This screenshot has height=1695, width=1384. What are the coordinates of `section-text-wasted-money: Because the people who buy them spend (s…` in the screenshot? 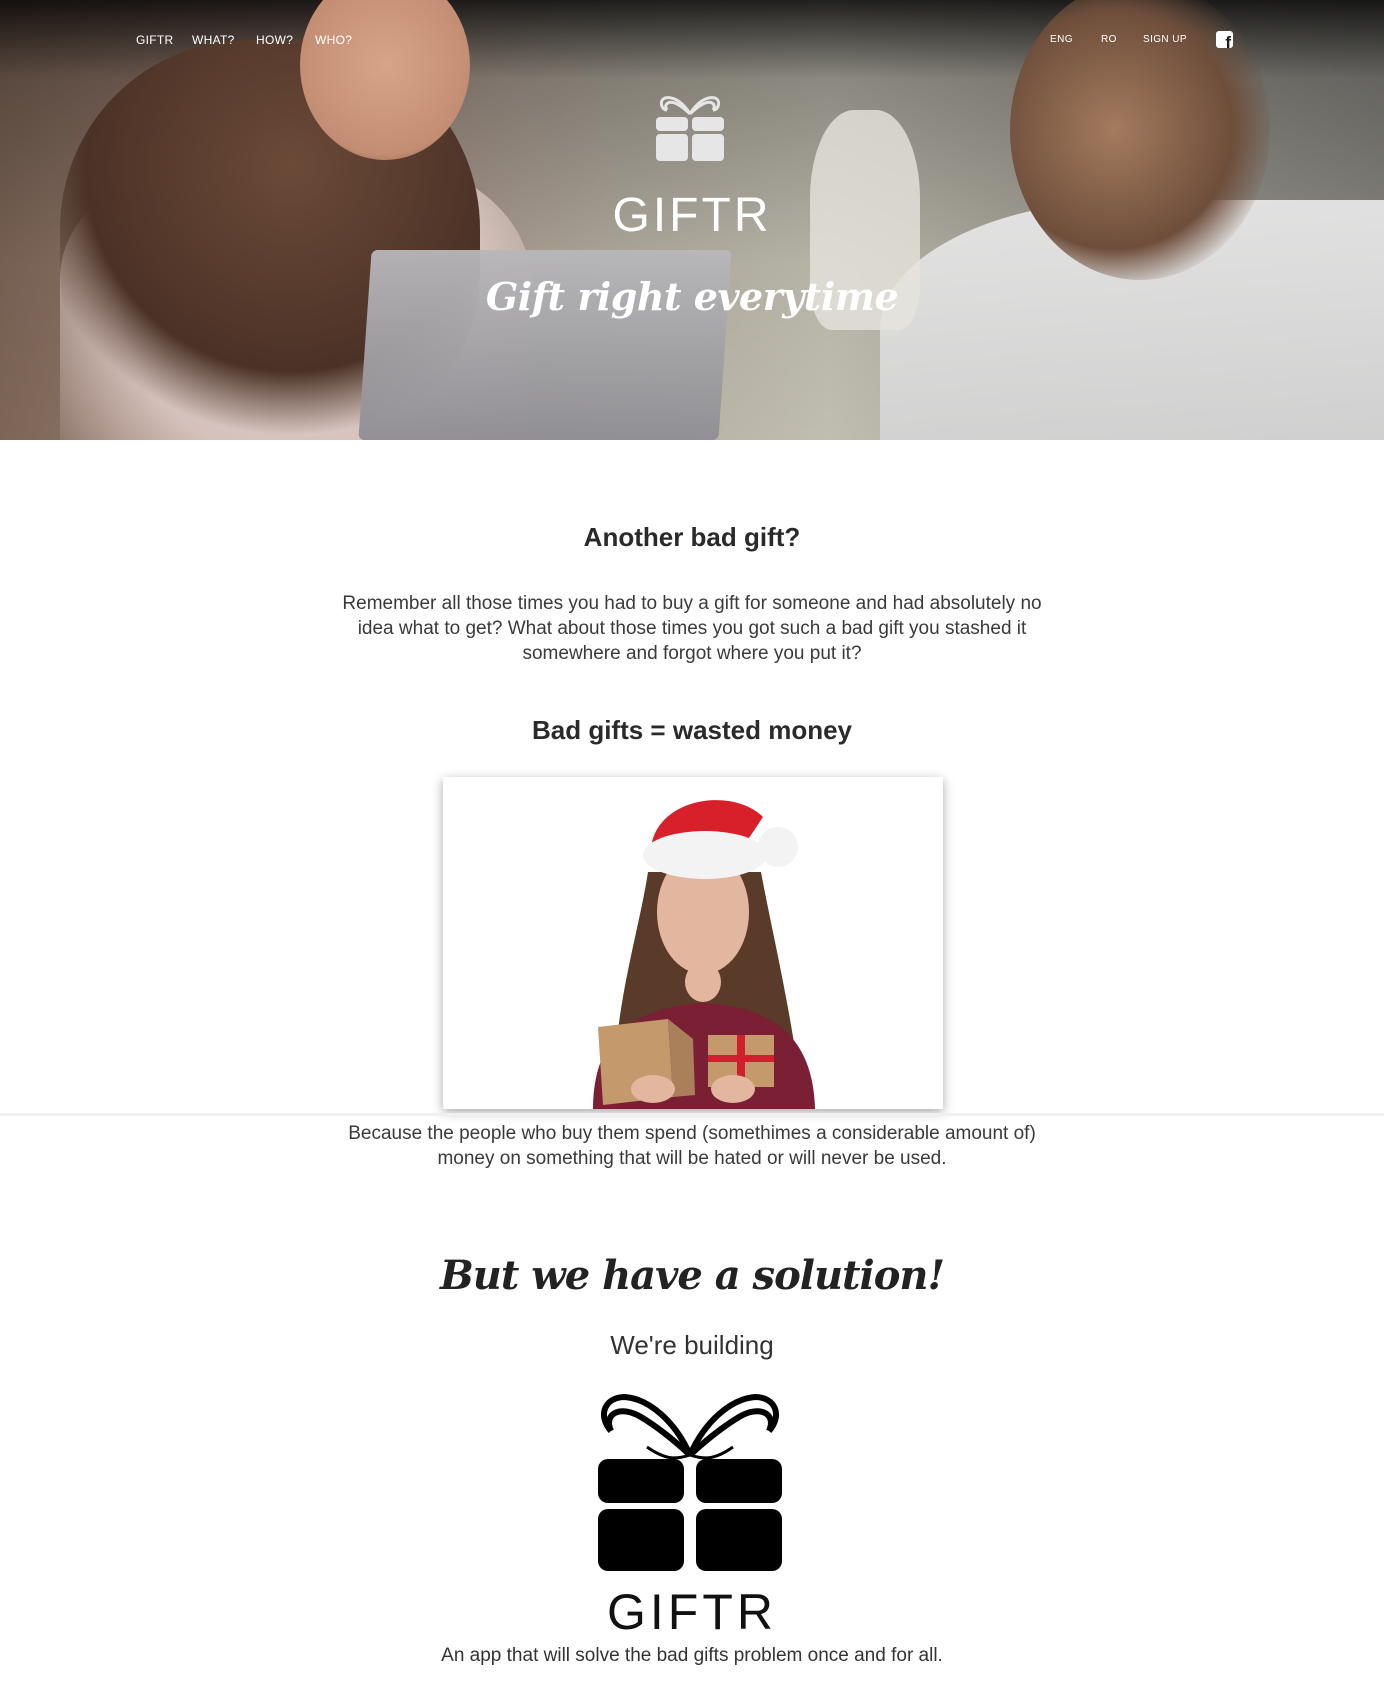 It's located at (692, 1146).